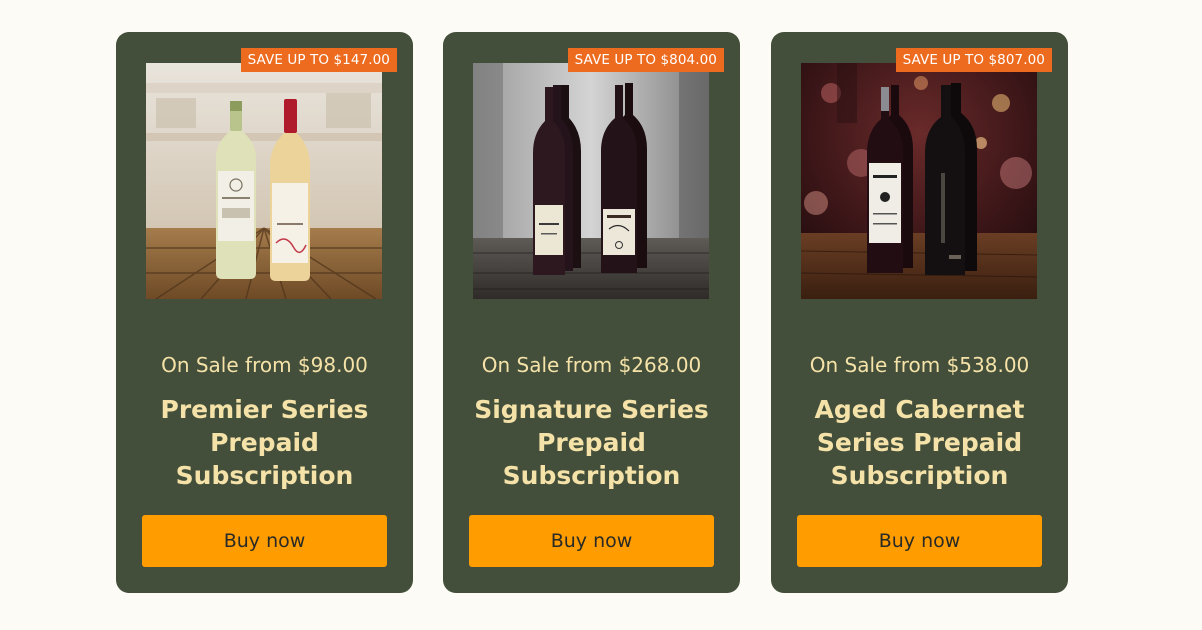 Image resolution: width=1202 pixels, height=630 pixels. Describe the element at coordinates (591, 442) in the screenshot. I see `product-title: Signature Series Prepaid Subscription` at that location.